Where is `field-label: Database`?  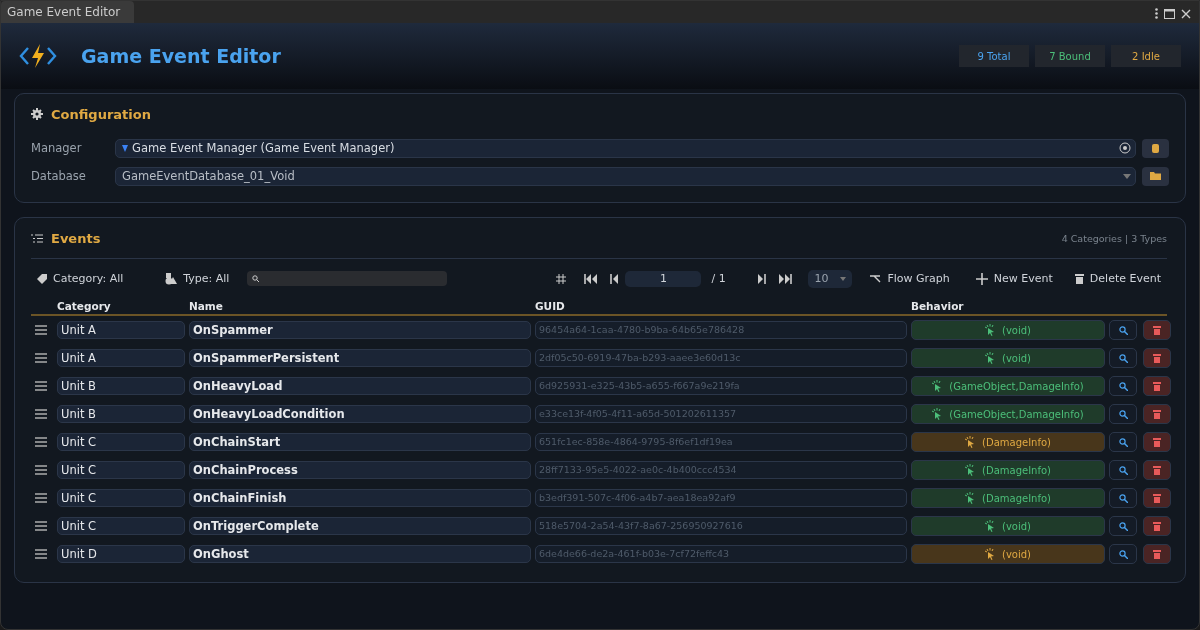
field-label: Database is located at coordinates (59, 176).